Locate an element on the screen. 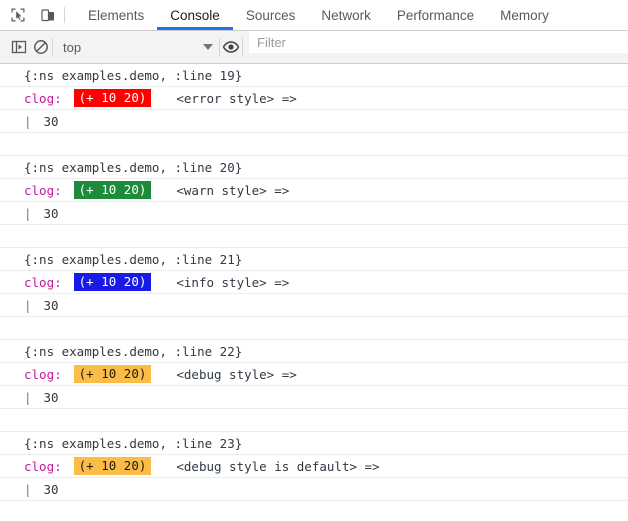  tab-console: Console is located at coordinates (195, 15).